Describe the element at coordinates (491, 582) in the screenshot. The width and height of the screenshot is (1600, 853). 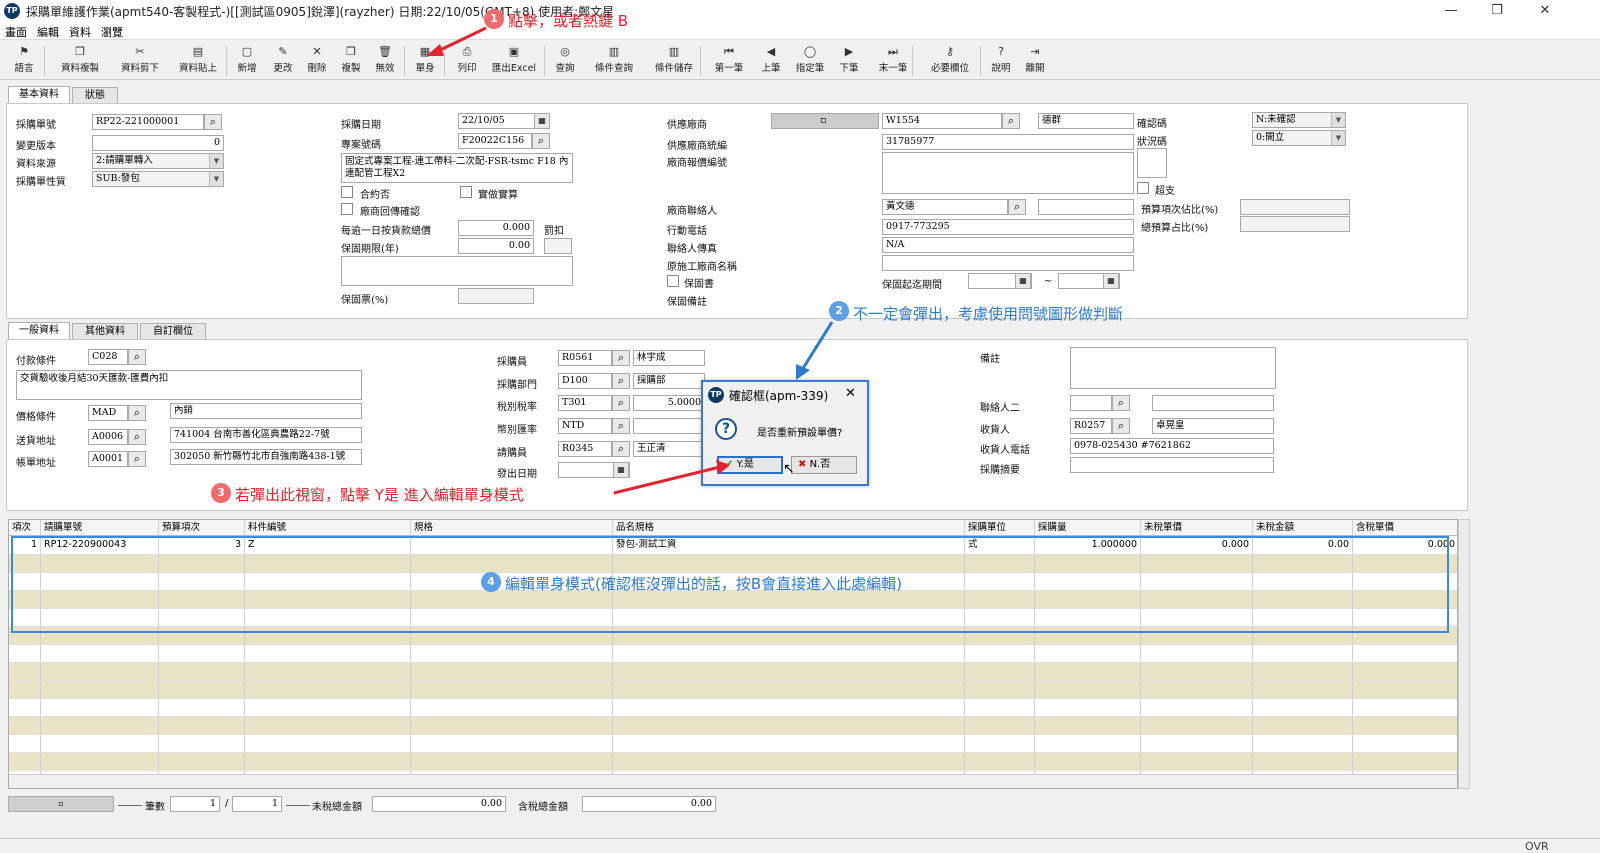
I see `annotation-badge-4: 4` at that location.